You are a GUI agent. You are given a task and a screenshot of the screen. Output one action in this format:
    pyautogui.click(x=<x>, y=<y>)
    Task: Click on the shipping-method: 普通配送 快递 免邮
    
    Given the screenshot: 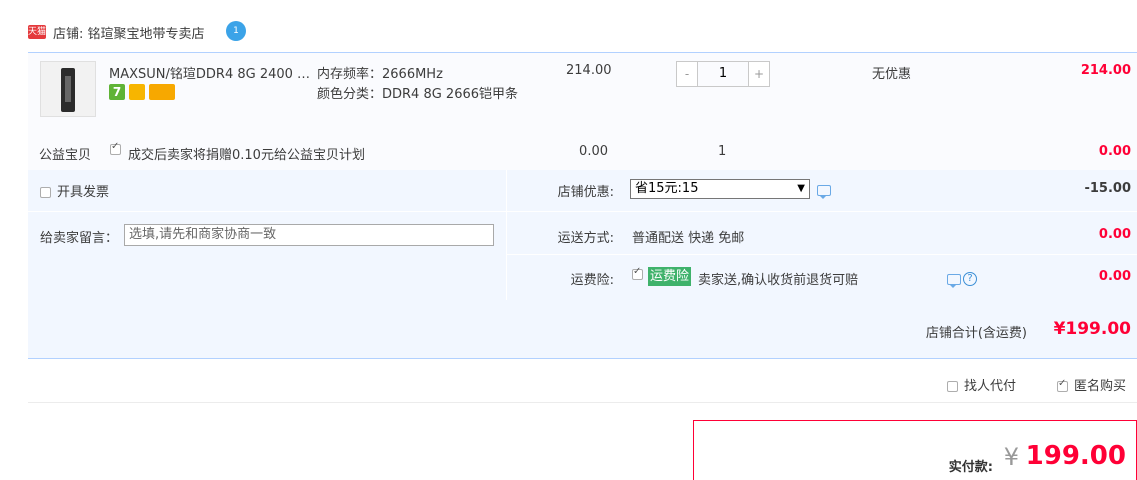 What is the action you would take?
    pyautogui.click(x=688, y=238)
    